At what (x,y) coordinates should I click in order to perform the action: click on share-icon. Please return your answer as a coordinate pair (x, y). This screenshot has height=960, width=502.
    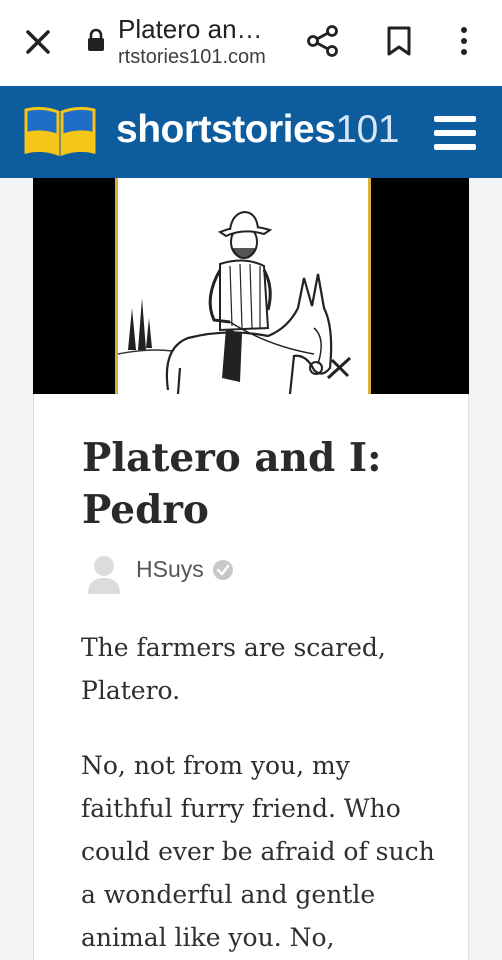
    Looking at the image, I should click on (322, 41).